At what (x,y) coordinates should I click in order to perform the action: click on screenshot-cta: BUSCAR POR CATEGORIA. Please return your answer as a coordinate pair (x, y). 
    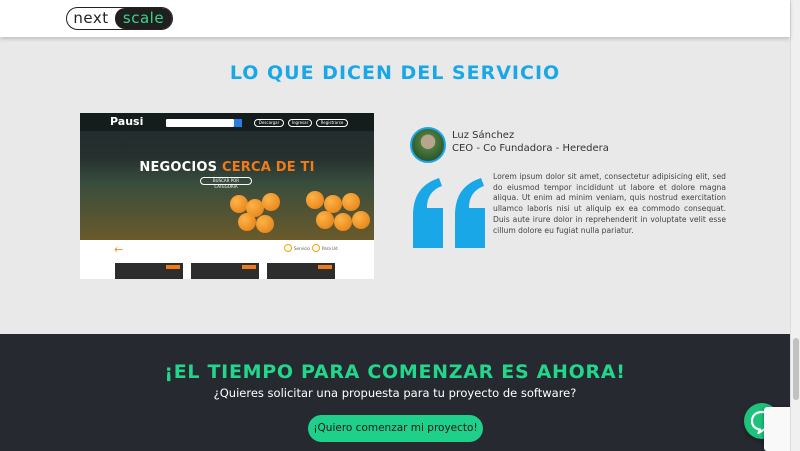
    Looking at the image, I should click on (226, 183).